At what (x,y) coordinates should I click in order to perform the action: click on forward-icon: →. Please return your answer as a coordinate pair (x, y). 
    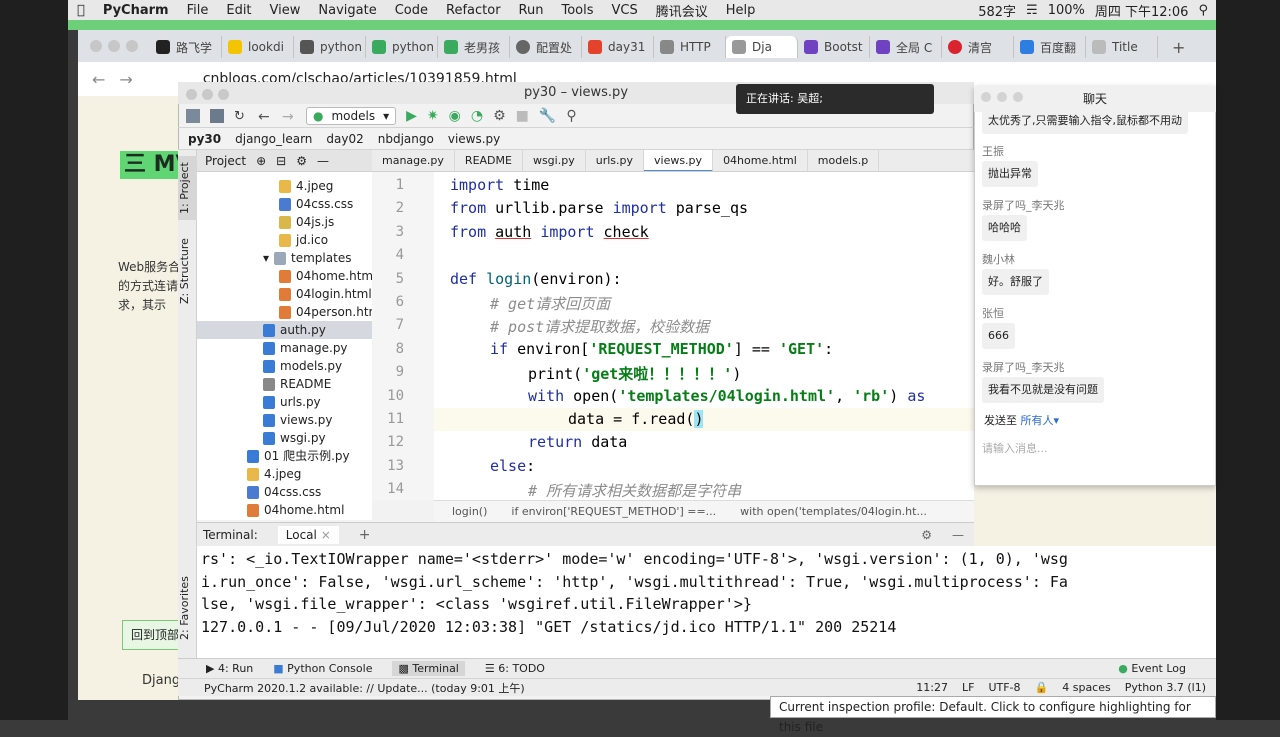
    Looking at the image, I should click on (289, 117).